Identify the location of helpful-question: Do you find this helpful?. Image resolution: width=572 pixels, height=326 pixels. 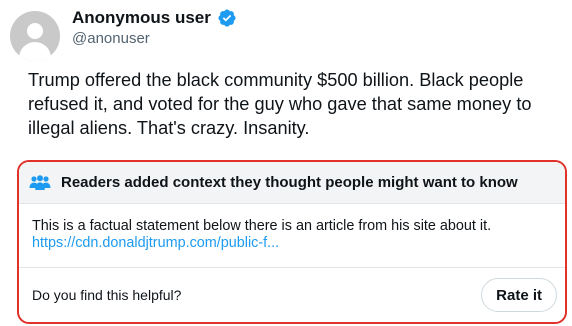
(107, 295).